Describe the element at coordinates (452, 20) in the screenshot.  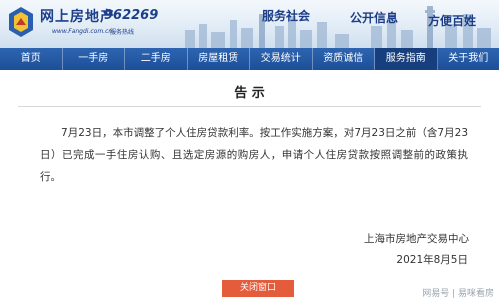
I see `top-link-convenience: 方便百姓` at that location.